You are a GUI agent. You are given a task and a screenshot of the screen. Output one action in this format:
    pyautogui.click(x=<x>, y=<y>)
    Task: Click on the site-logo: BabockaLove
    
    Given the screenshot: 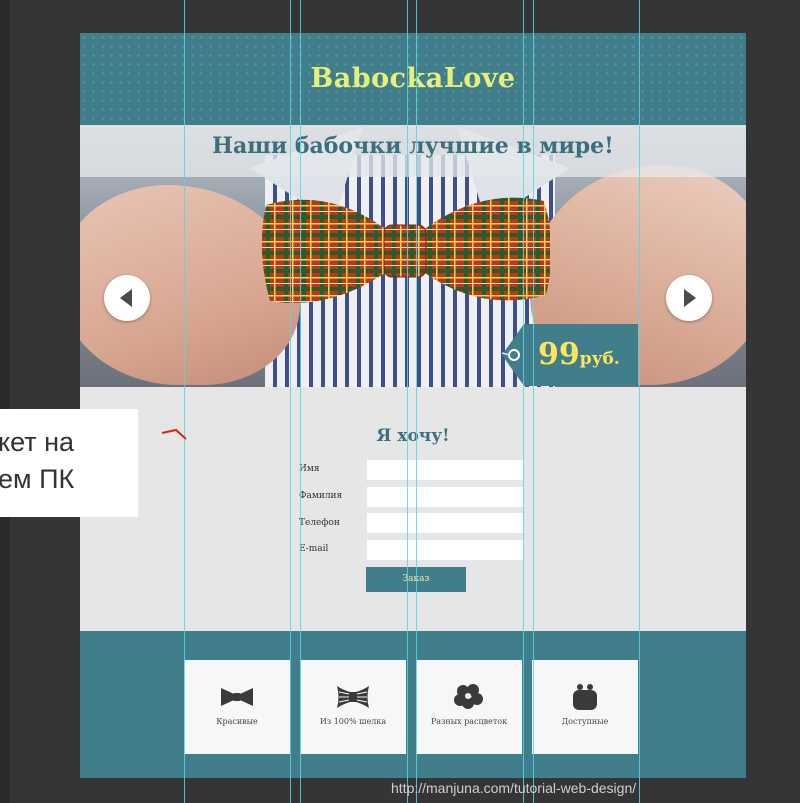 What is the action you would take?
    pyautogui.click(x=413, y=78)
    